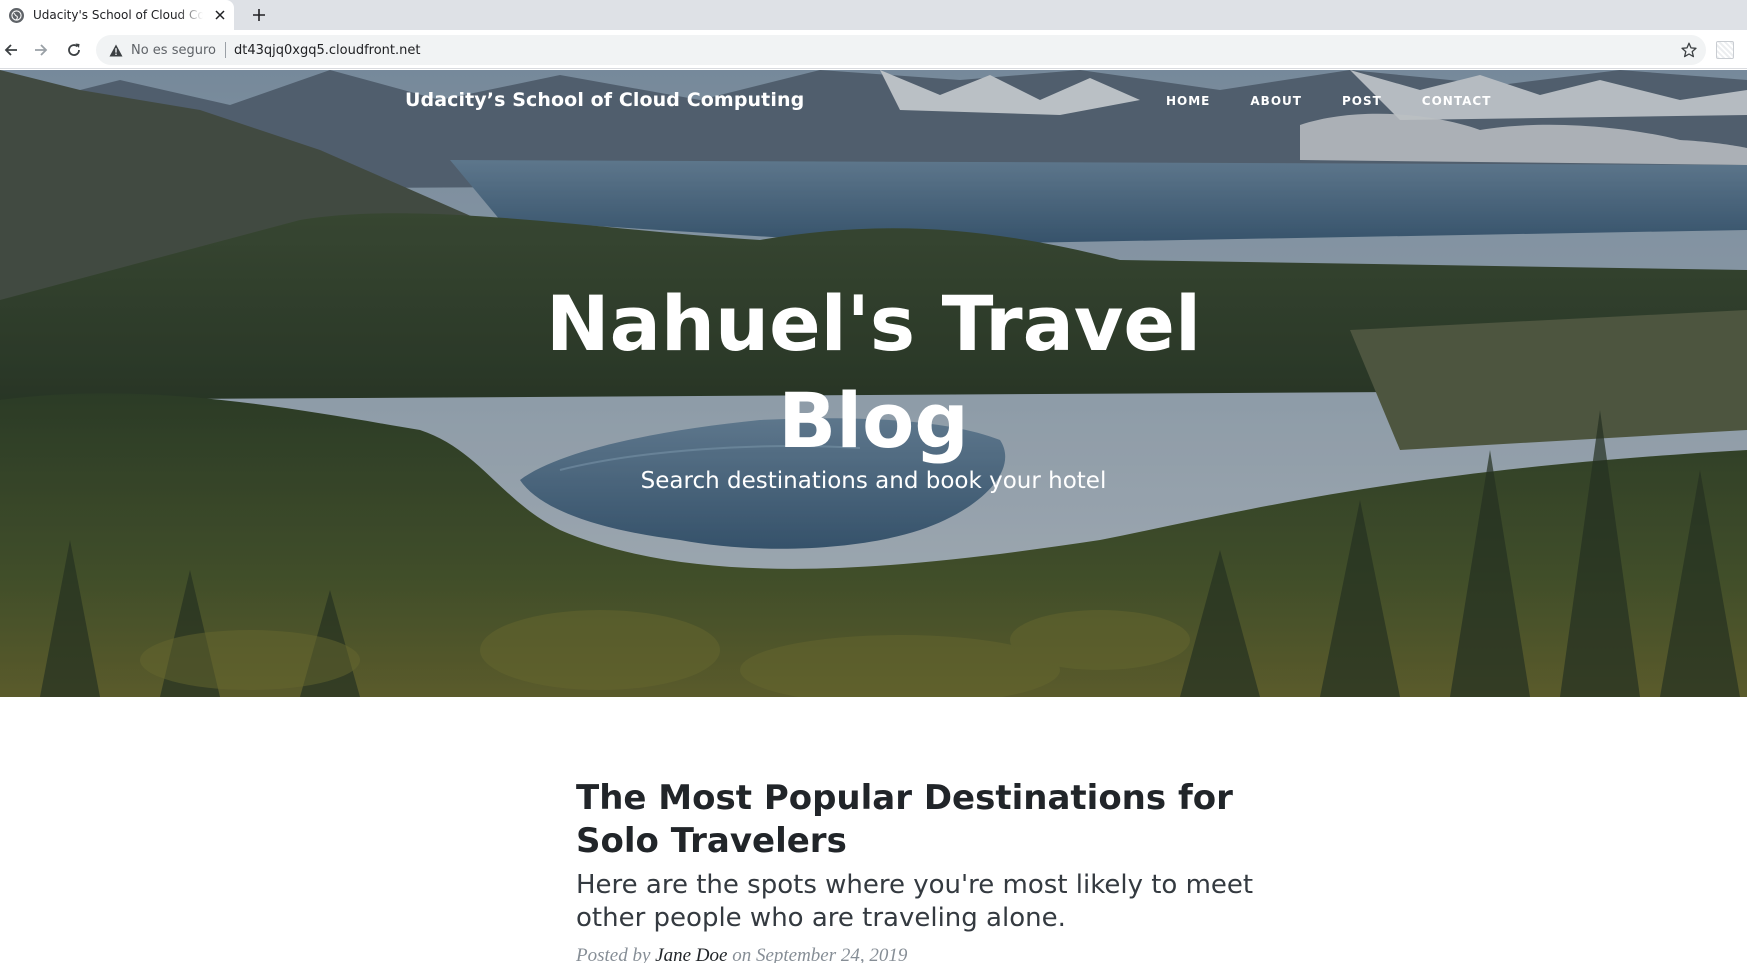 This screenshot has width=1747, height=963. I want to click on globe-icon, so click(16, 15).